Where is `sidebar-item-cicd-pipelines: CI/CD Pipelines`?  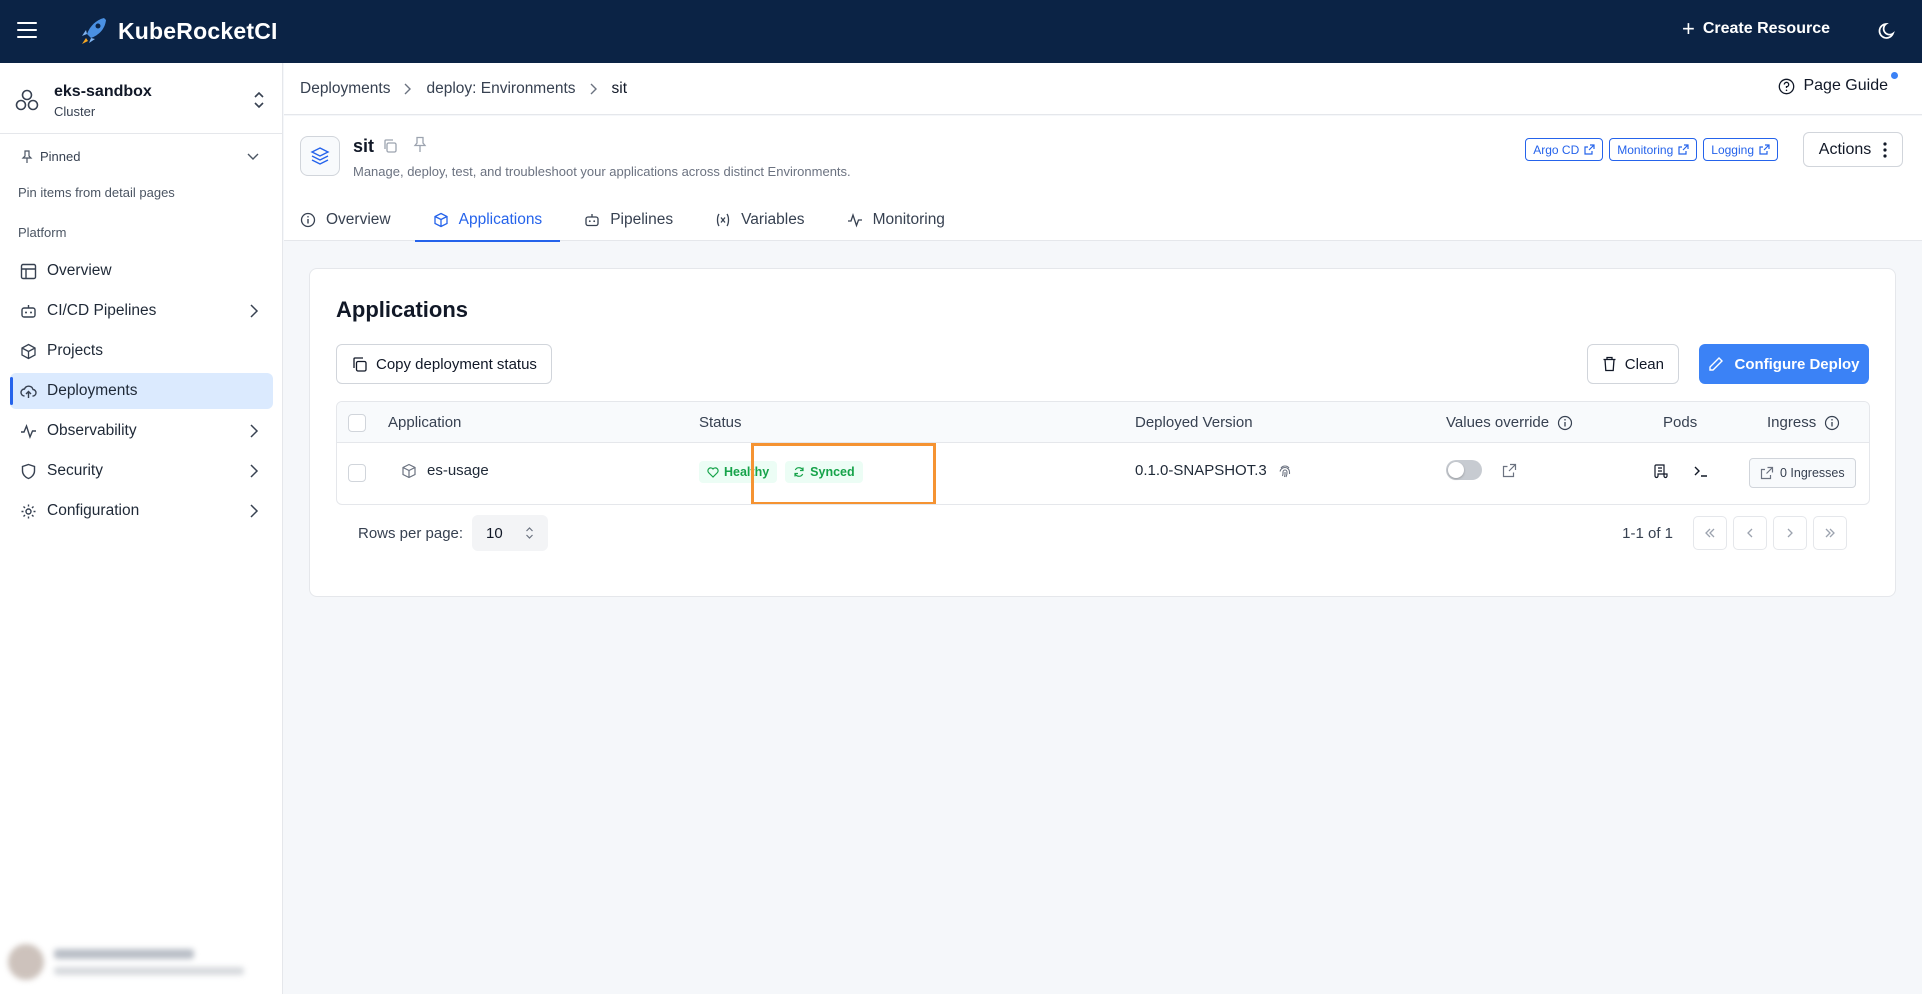 sidebar-item-cicd-pipelines: CI/CD Pipelines is located at coordinates (141, 311).